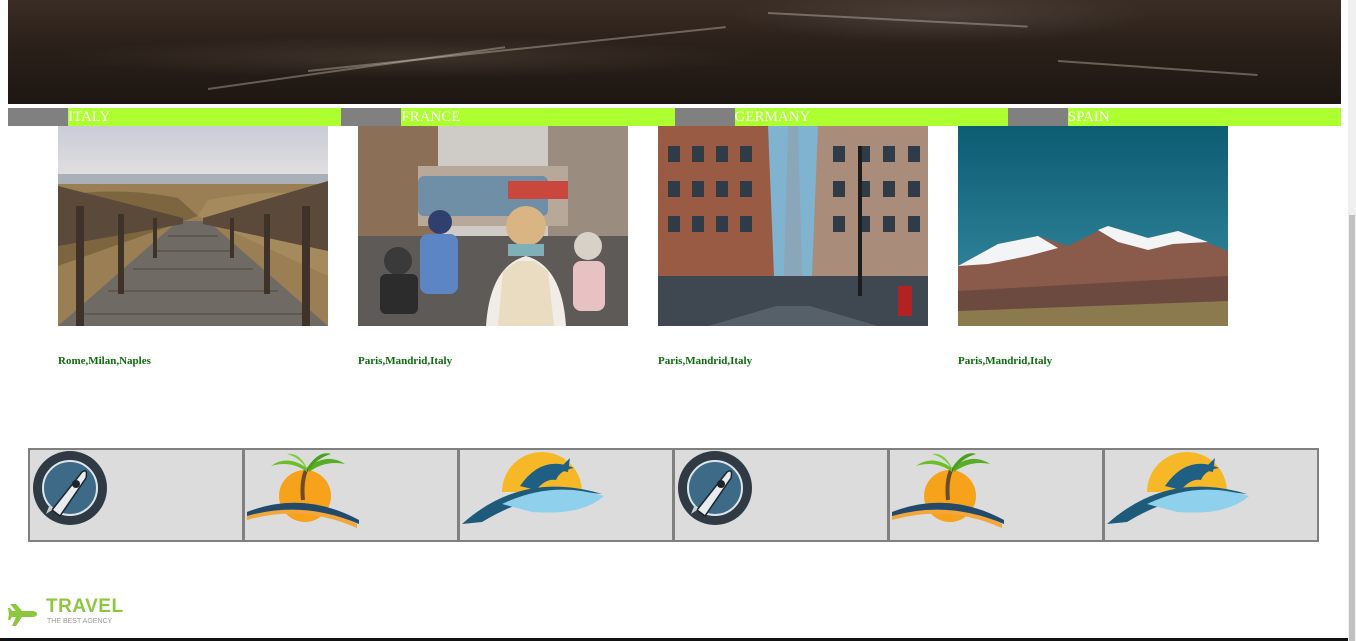 The height and width of the screenshot is (641, 1356). I want to click on partner-logos, so click(673, 495).